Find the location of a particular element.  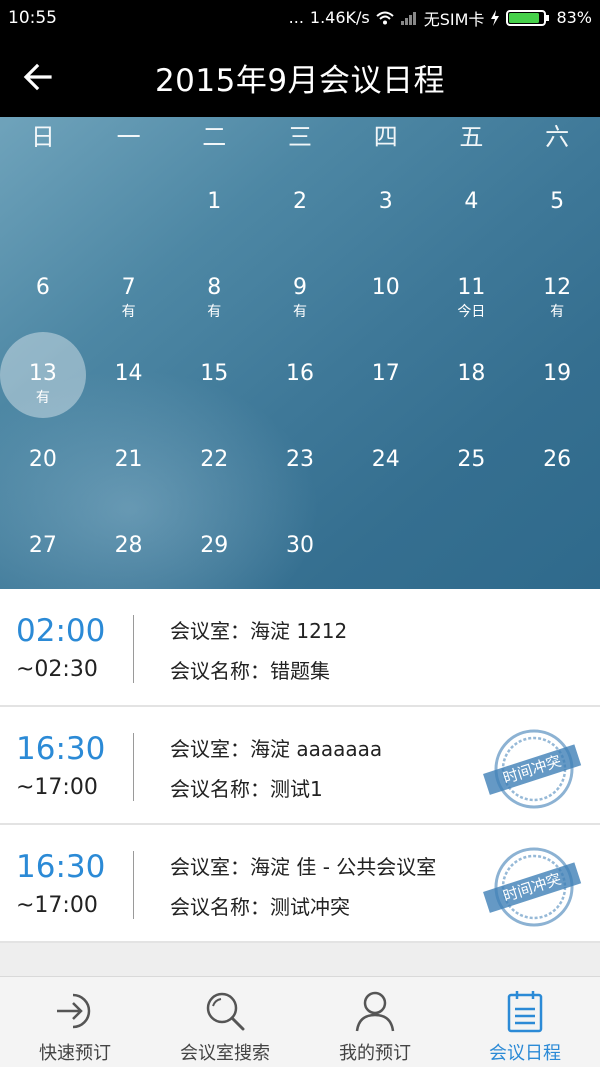

calendar-day-11: 11 今日 is located at coordinates (472, 287).